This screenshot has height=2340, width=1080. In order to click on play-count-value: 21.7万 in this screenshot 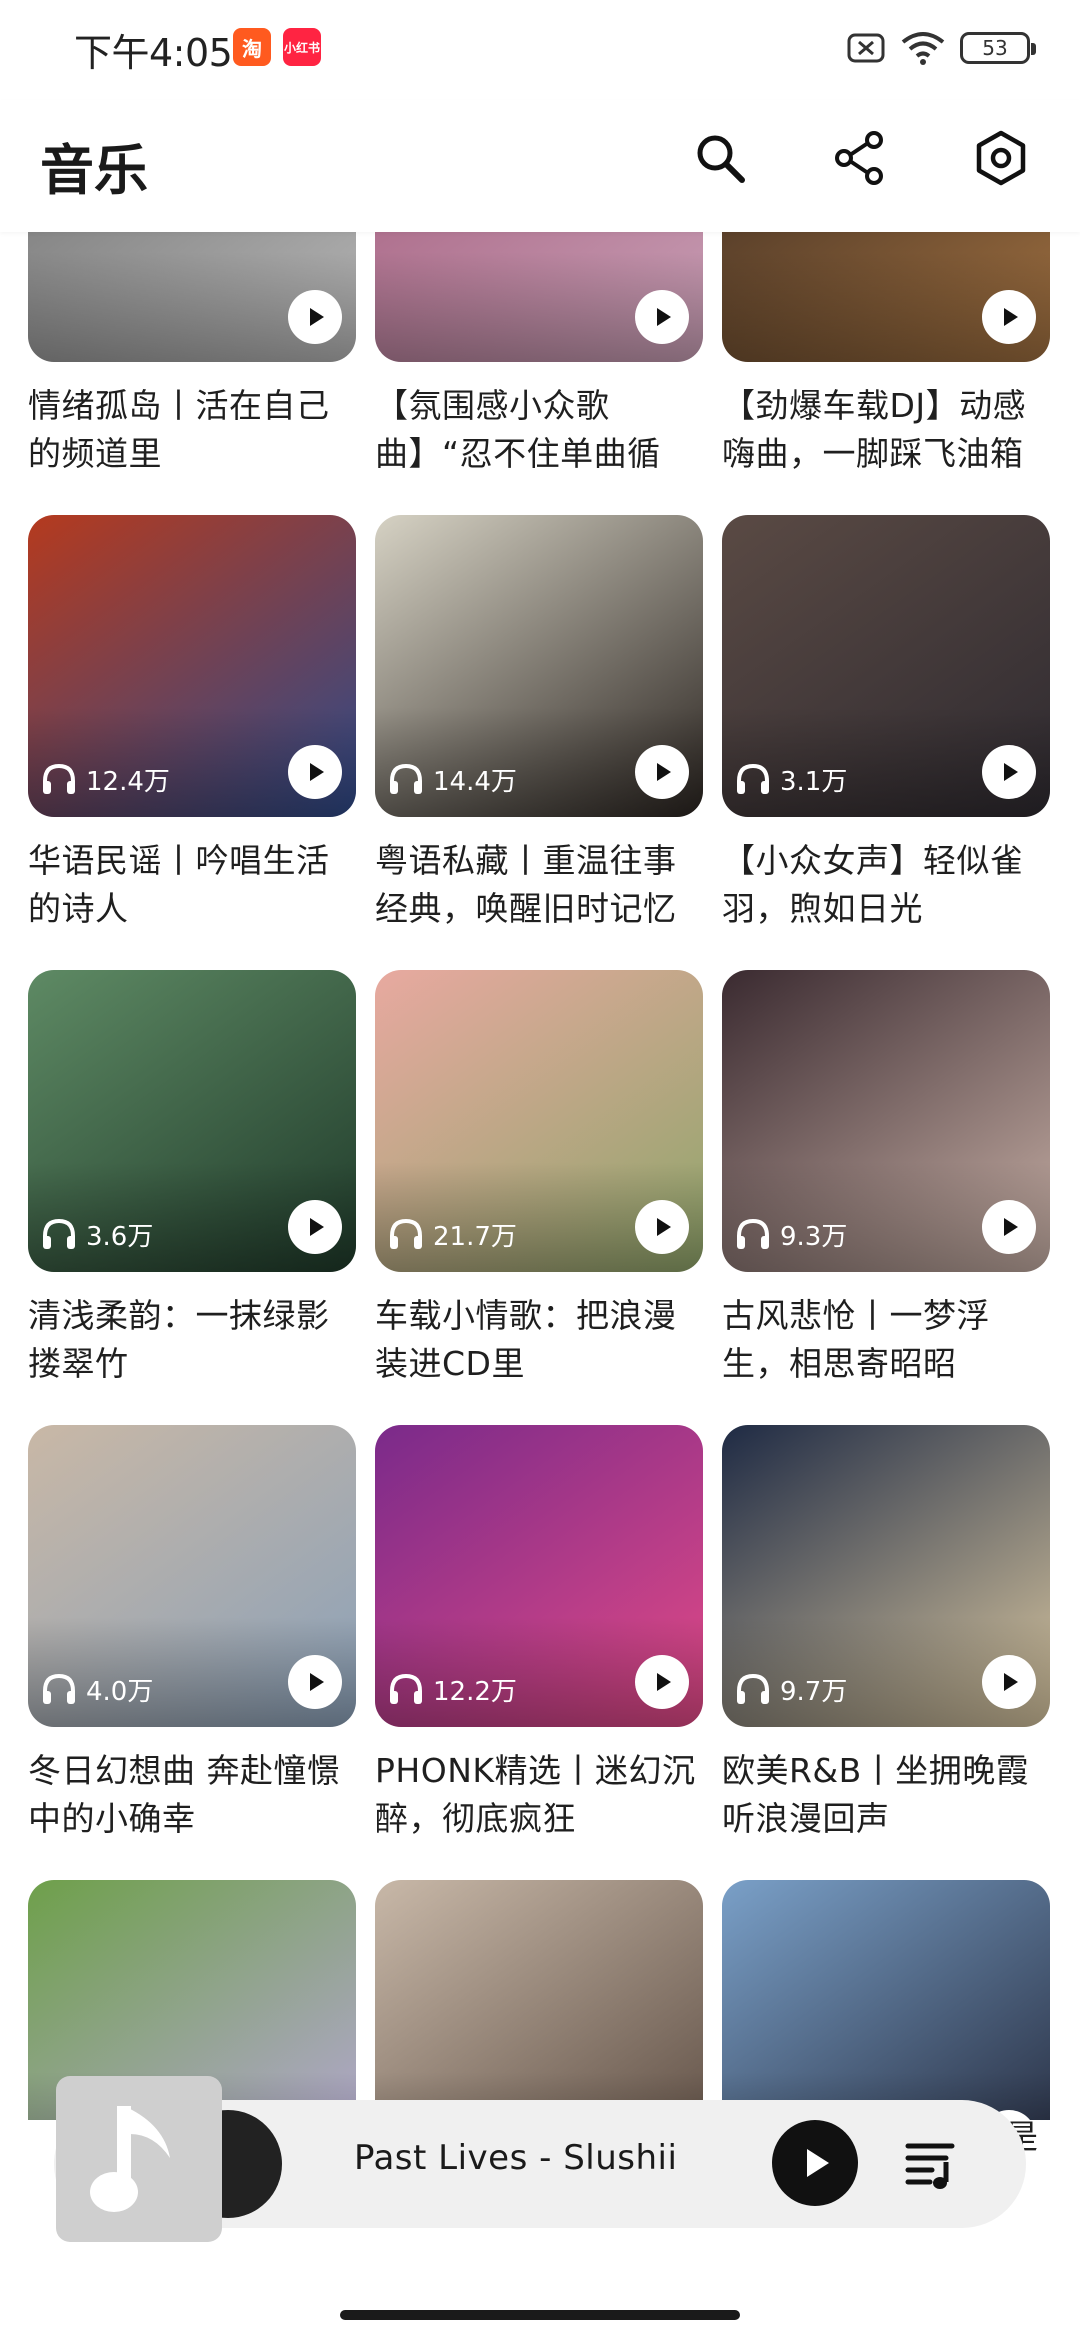, I will do `click(475, 1236)`.